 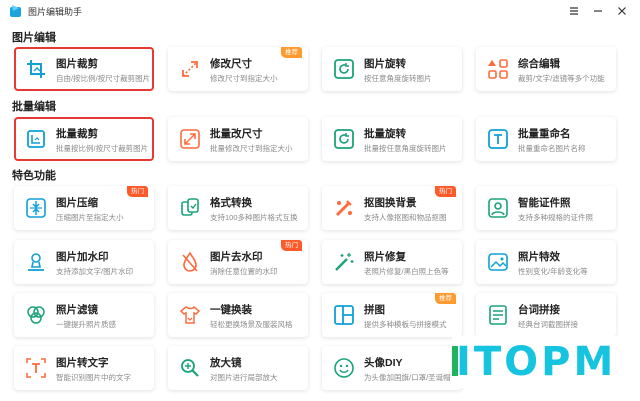 What do you see at coordinates (385, 257) in the screenshot?
I see `card-title: 照片修复` at bounding box center [385, 257].